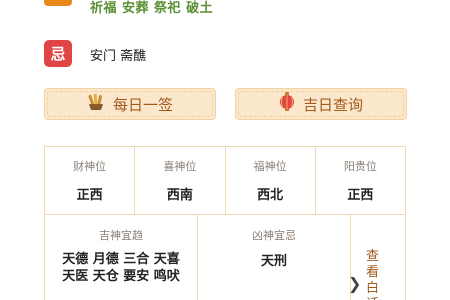 This screenshot has height=300, width=450. What do you see at coordinates (332, 104) in the screenshot?
I see `lucky-day-label: 吉日查询` at bounding box center [332, 104].